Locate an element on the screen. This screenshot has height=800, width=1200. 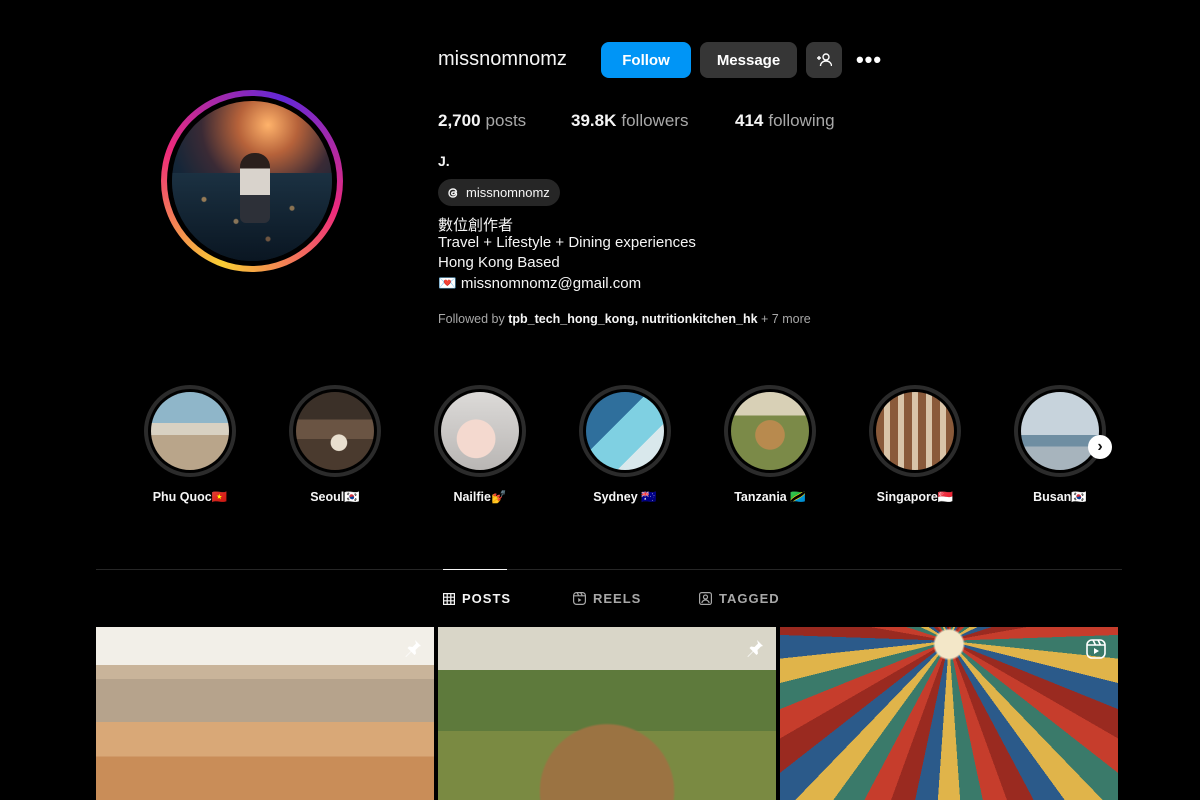
highlight-label: Singapore🇸🇬 is located at coordinates (915, 497).